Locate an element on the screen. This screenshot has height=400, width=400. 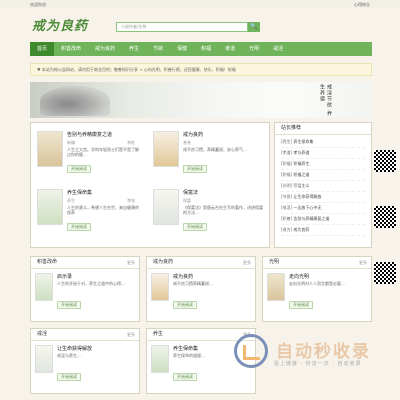
book-meta: 新编 is located at coordinates (71, 142).